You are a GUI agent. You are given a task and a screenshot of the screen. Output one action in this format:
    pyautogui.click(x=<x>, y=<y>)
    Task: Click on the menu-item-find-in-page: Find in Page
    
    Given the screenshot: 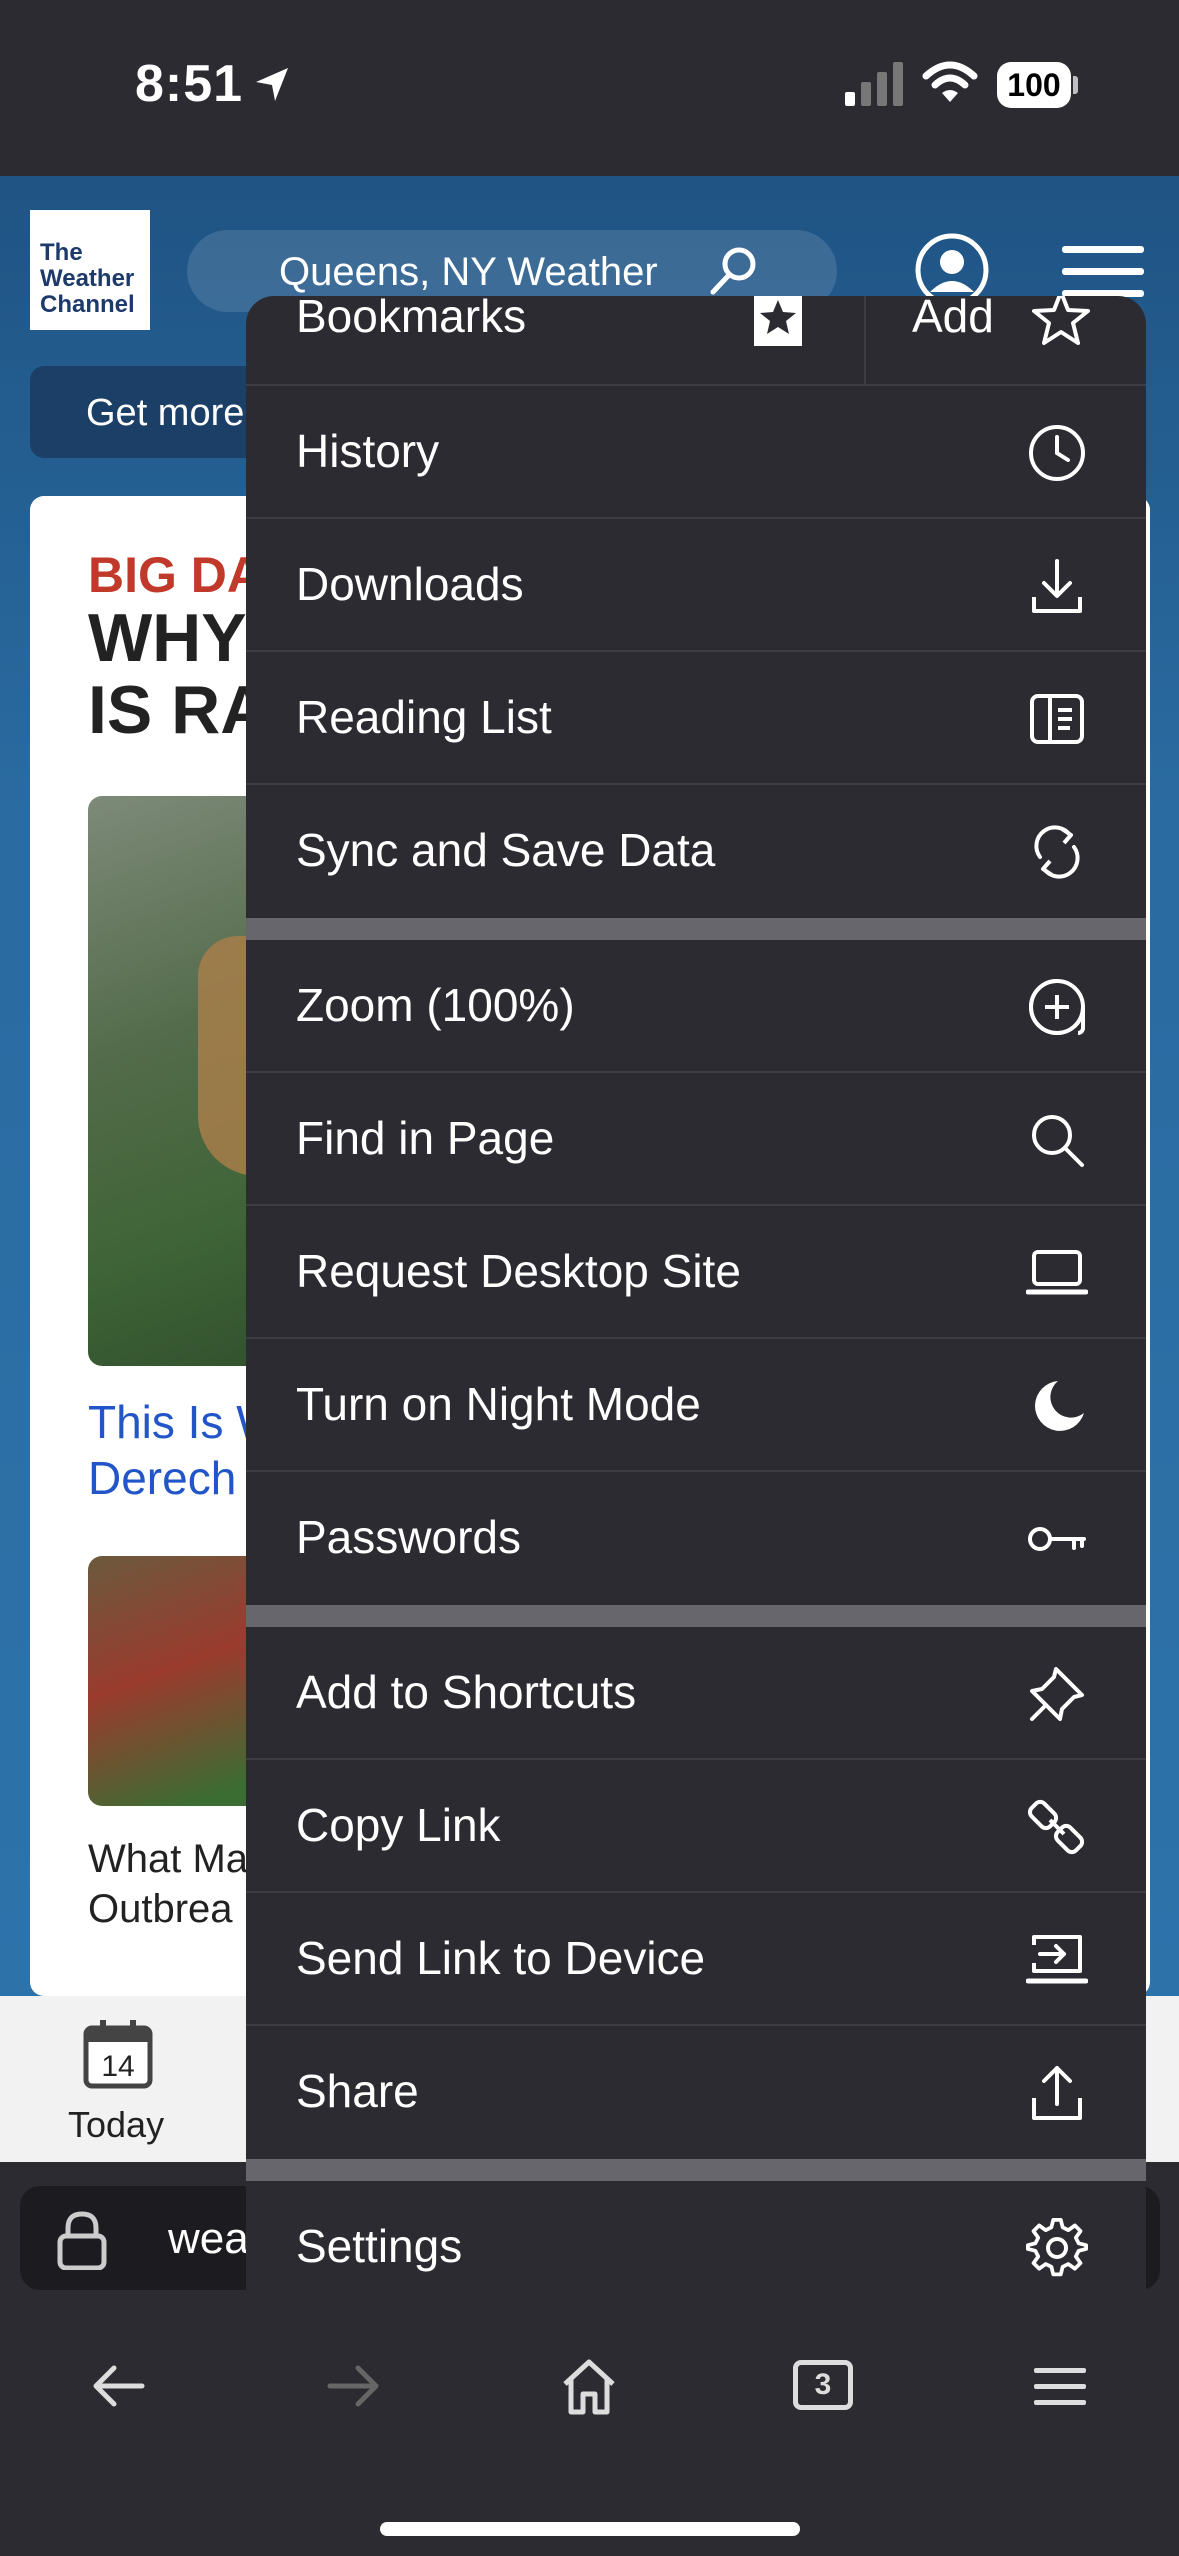 What is the action you would take?
    pyautogui.click(x=696, y=1139)
    